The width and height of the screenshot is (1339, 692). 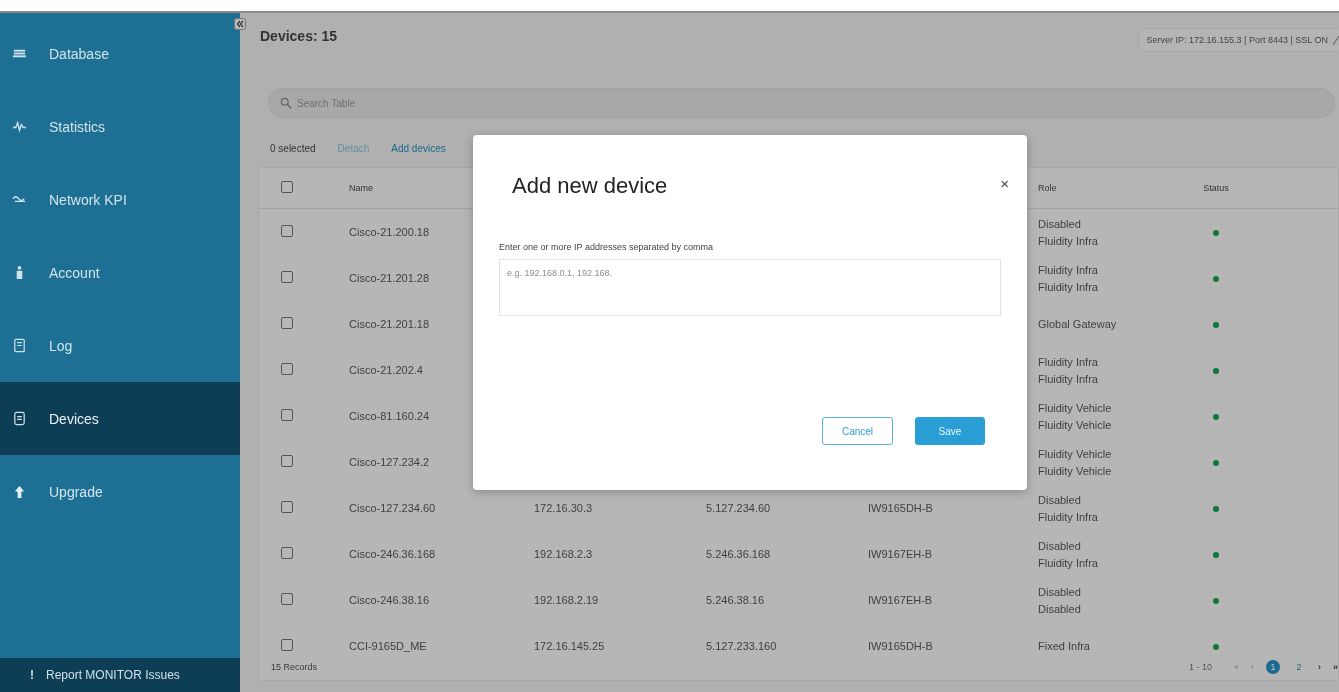 I want to click on table-cell: 5.127.233.160, so click(x=741, y=646).